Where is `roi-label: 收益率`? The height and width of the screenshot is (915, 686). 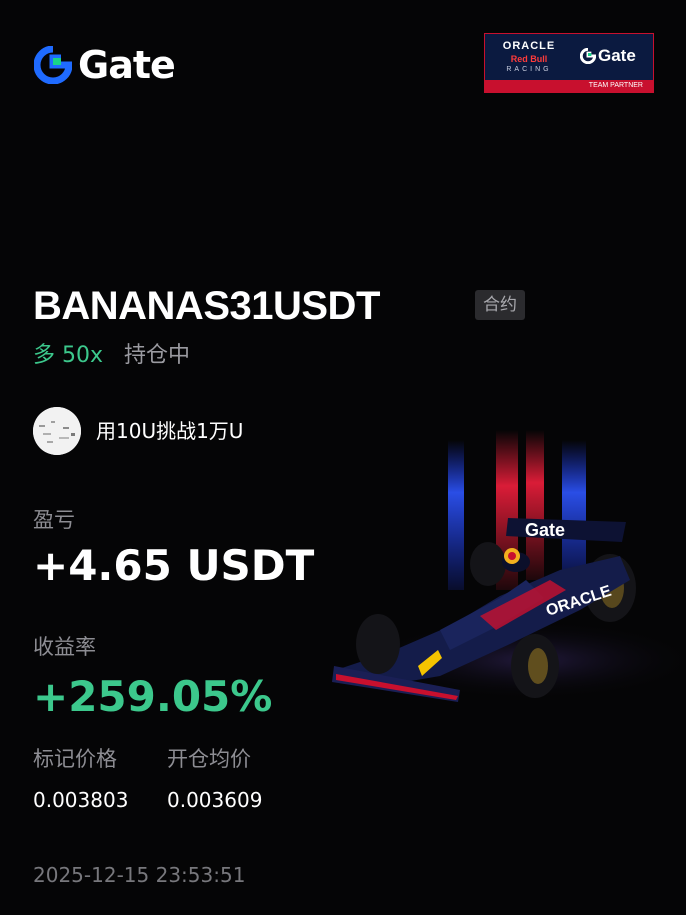 roi-label: 收益率 is located at coordinates (64, 647).